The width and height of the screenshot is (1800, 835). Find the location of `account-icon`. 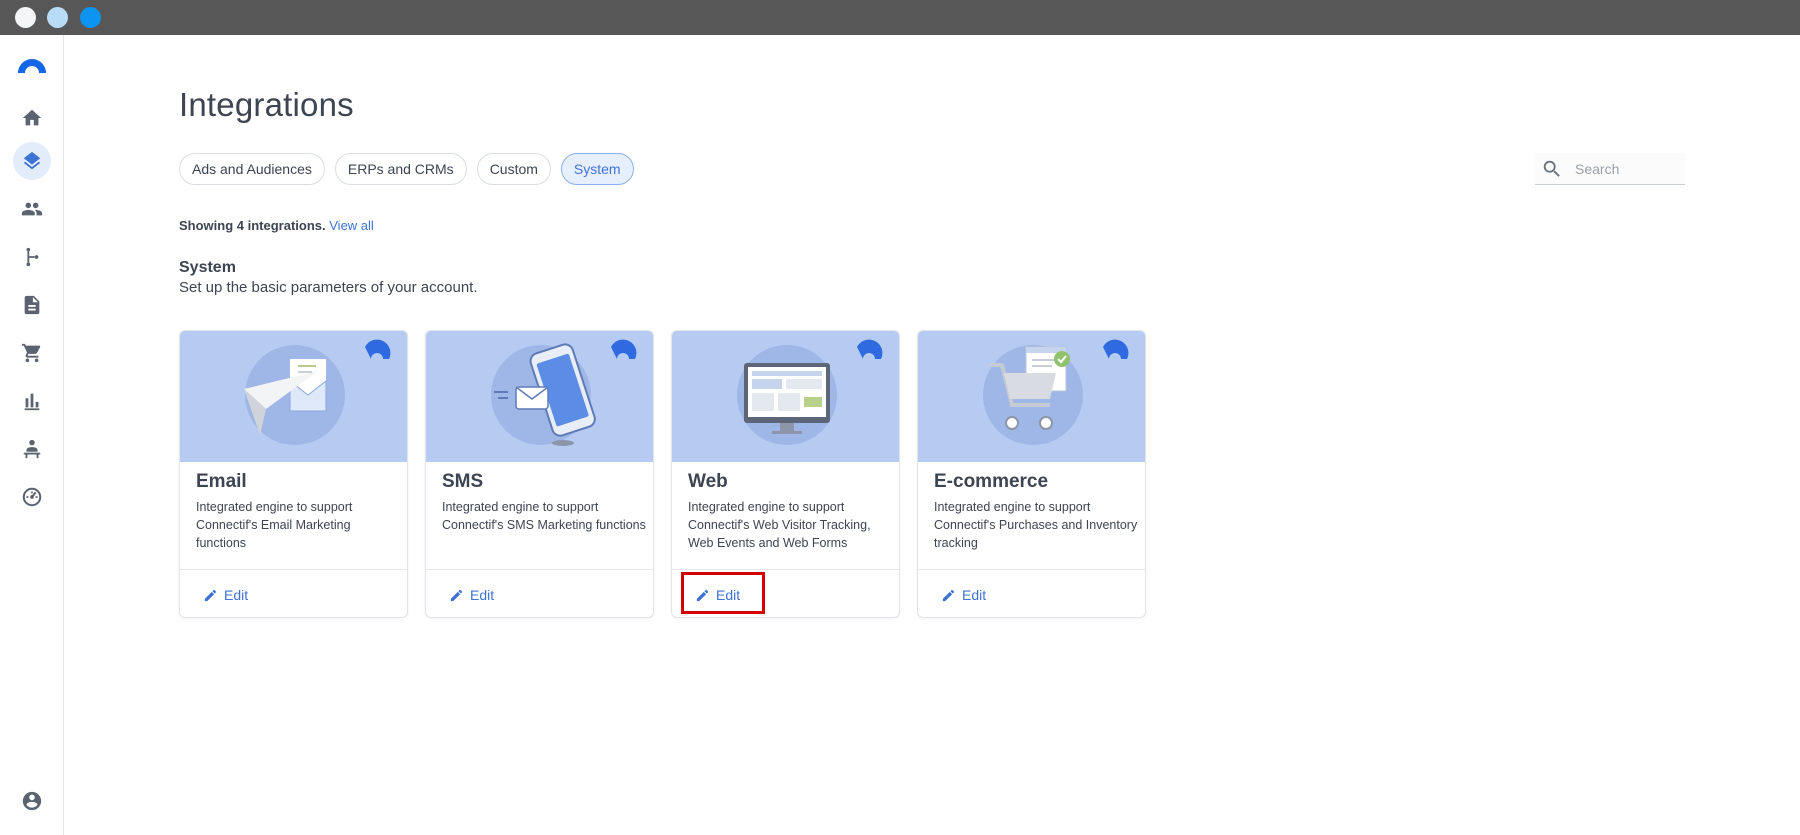

account-icon is located at coordinates (32, 801).